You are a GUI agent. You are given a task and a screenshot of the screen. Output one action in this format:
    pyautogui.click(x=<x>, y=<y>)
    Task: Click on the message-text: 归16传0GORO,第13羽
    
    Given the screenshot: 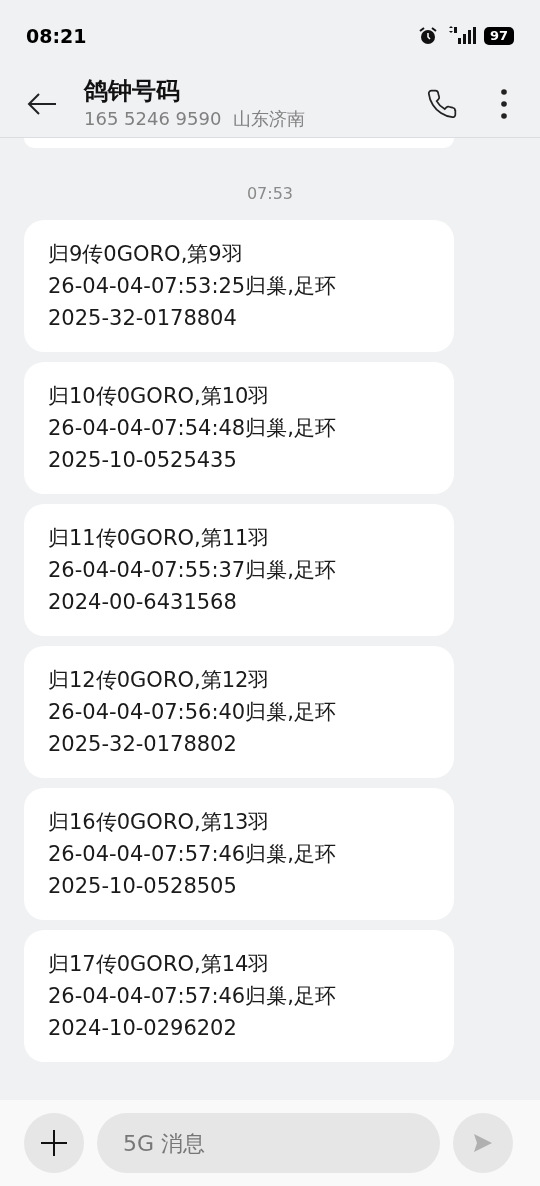 What is the action you would take?
    pyautogui.click(x=159, y=822)
    